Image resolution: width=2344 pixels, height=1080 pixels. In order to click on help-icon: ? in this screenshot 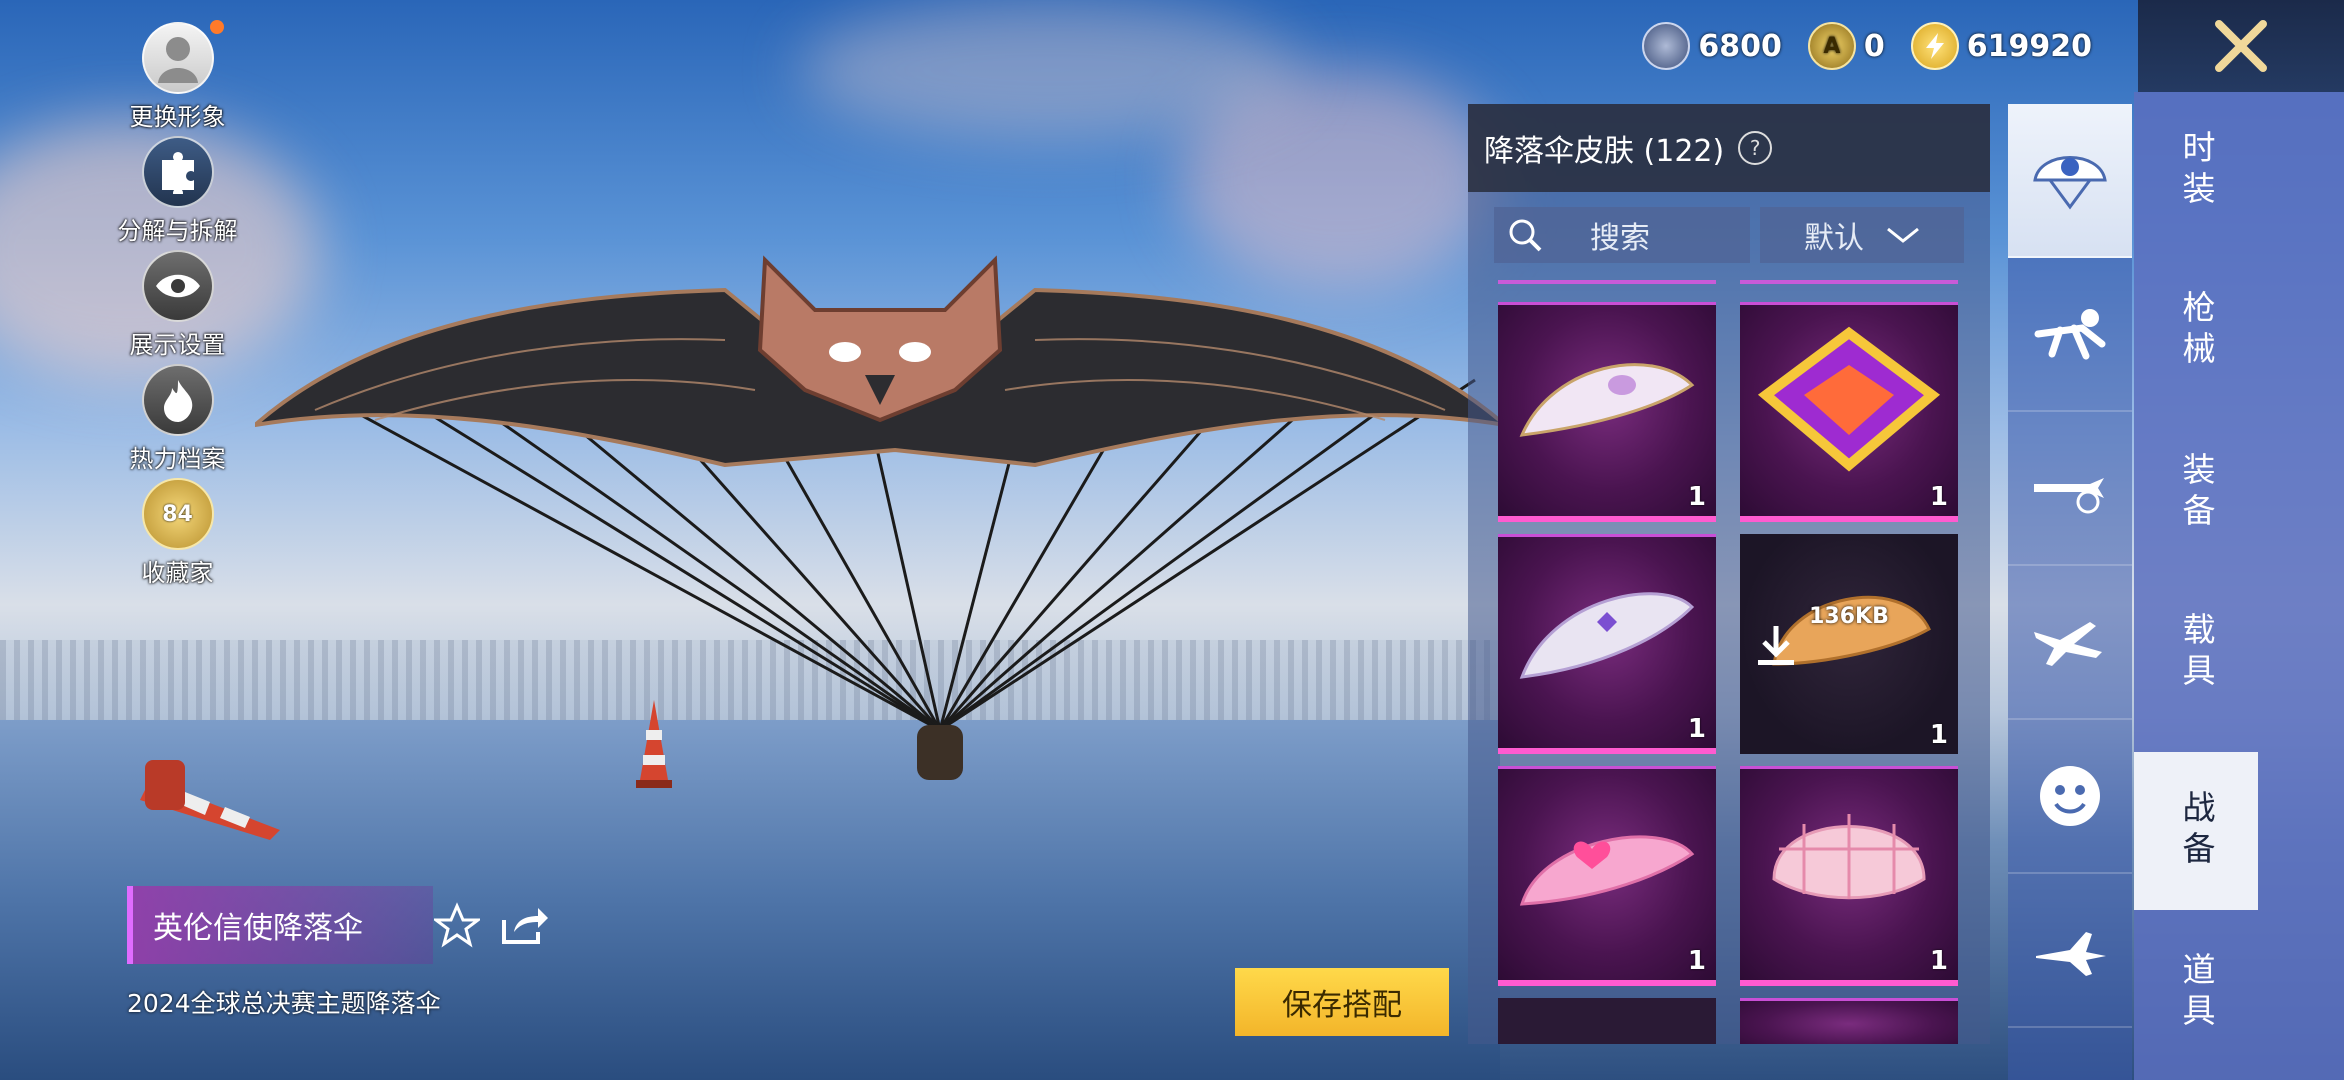, I will do `click(1755, 148)`.